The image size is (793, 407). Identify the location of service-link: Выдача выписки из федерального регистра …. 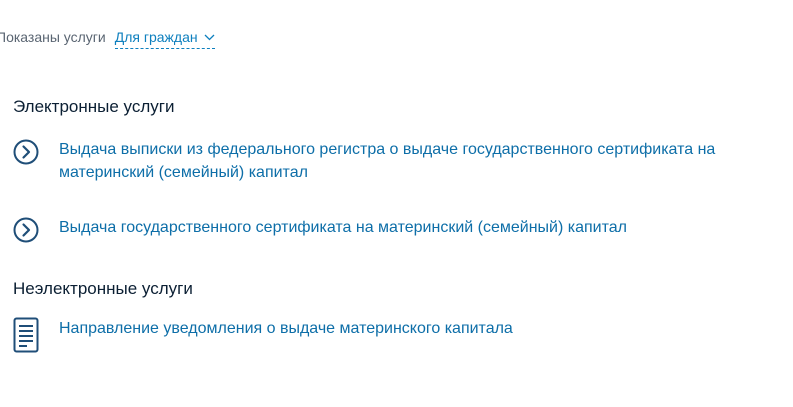
(419, 161).